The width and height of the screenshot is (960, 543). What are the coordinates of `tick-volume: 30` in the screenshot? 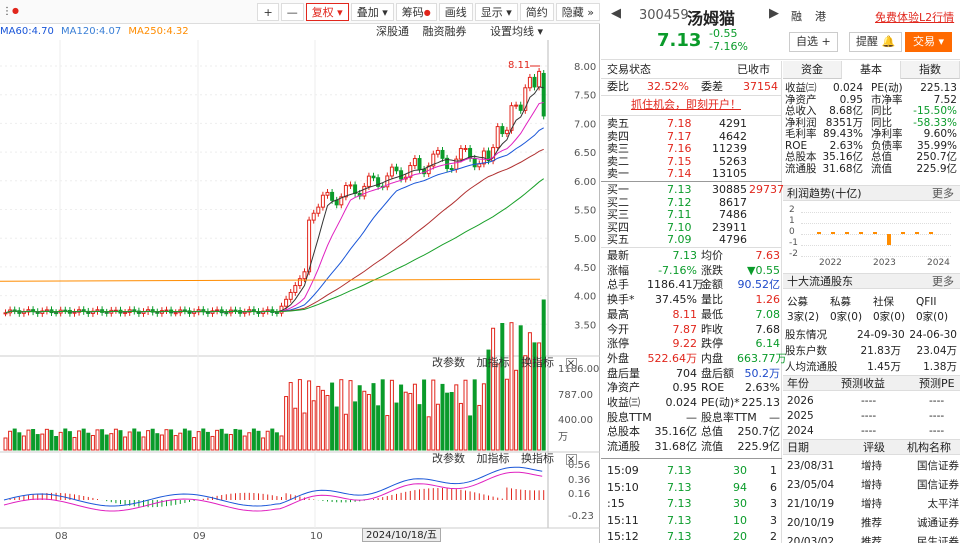 It's located at (740, 470).